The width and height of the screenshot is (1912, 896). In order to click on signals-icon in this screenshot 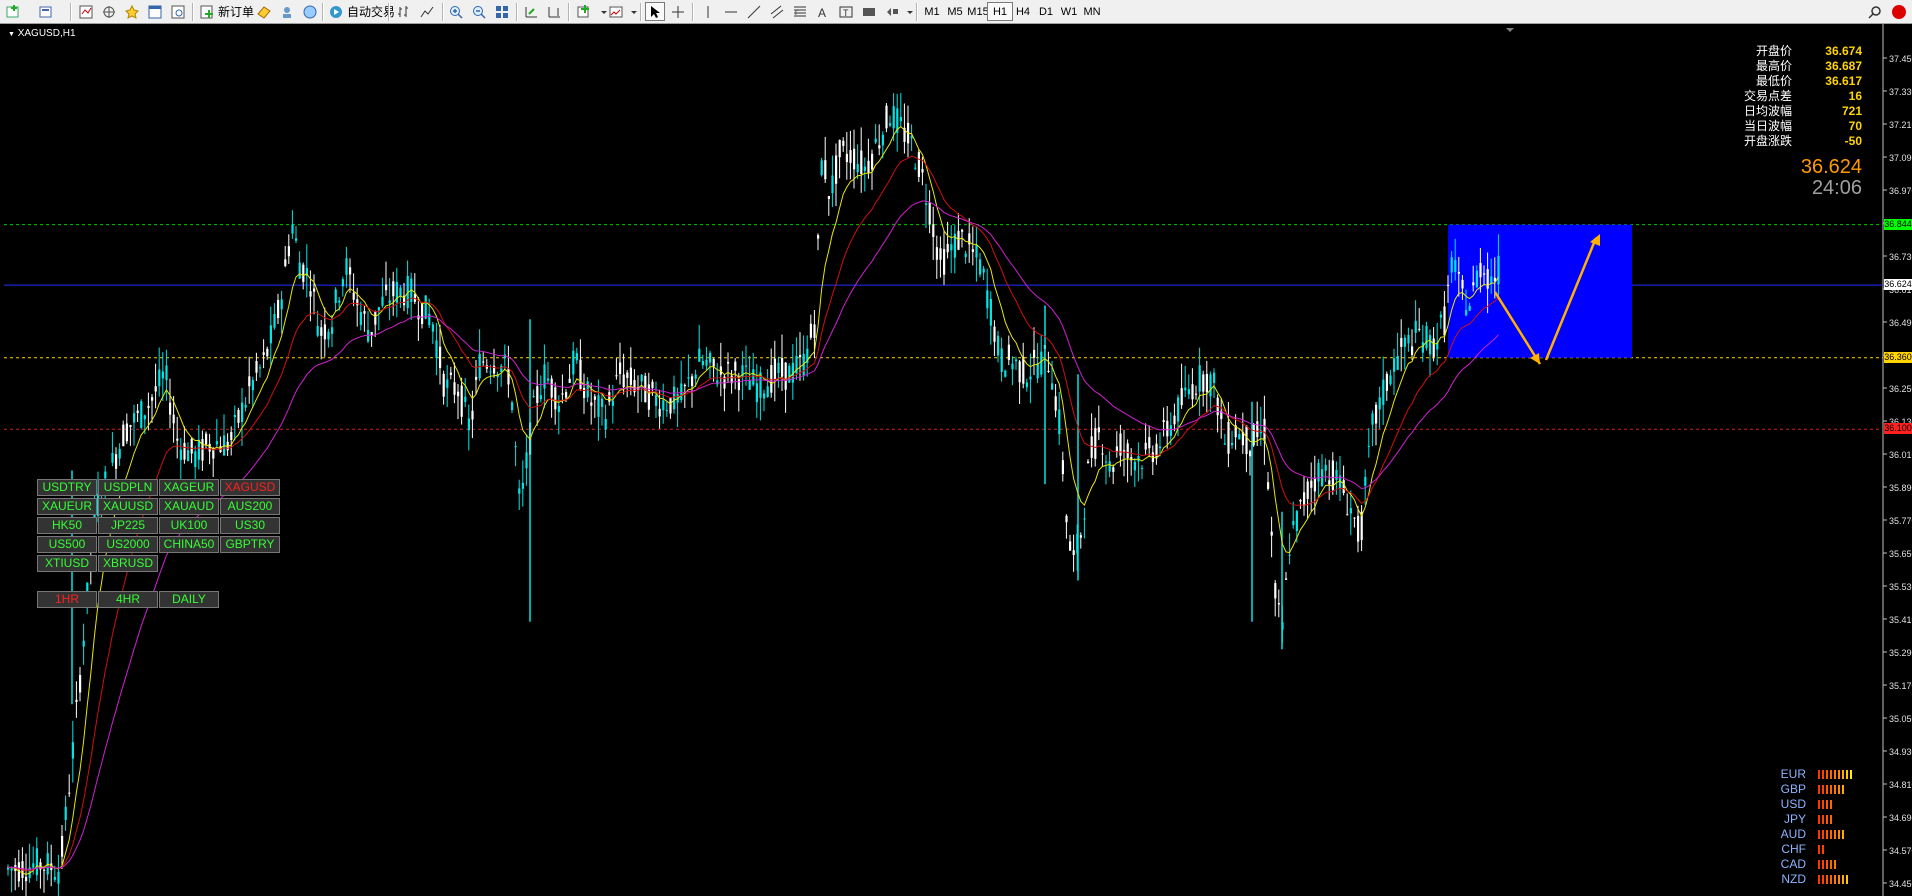, I will do `click(287, 11)`.